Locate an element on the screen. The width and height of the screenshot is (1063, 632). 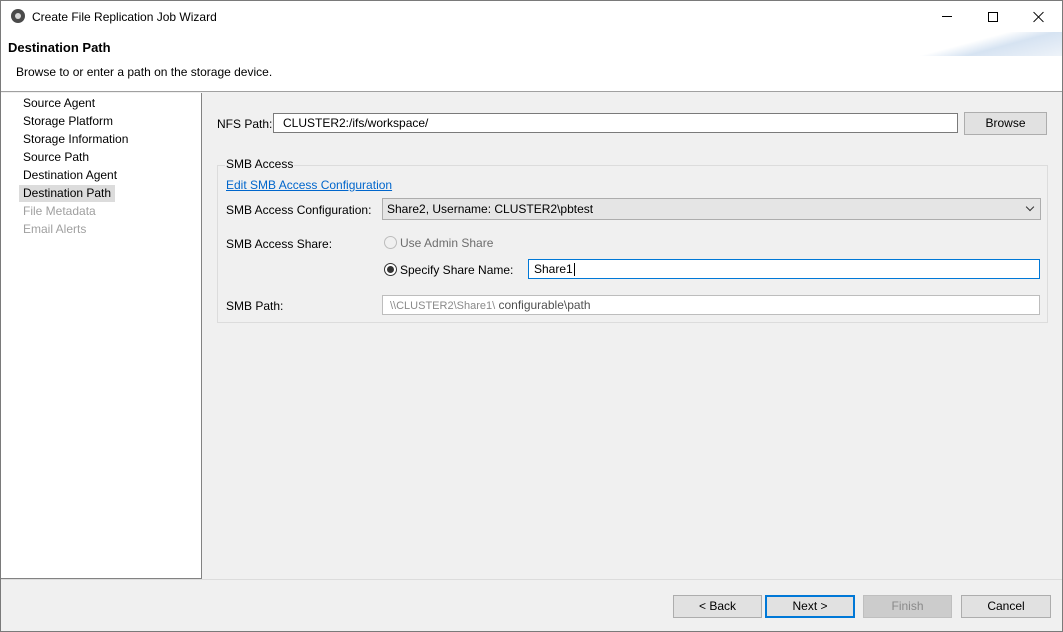
specify-share-name-radio is located at coordinates (390, 269).